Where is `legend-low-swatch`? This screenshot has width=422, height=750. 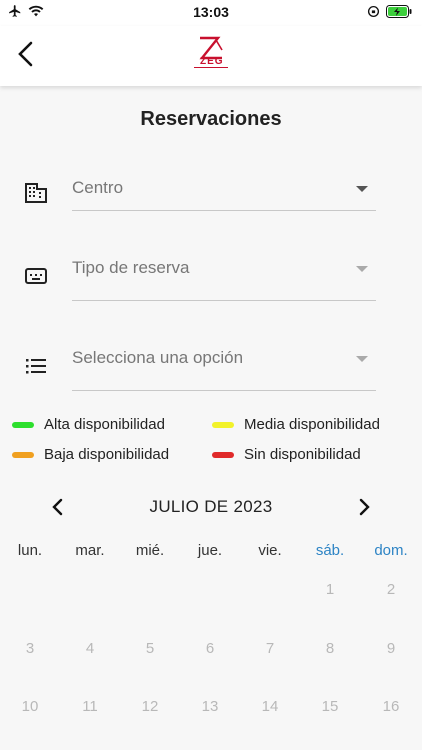
legend-low-swatch is located at coordinates (23, 454).